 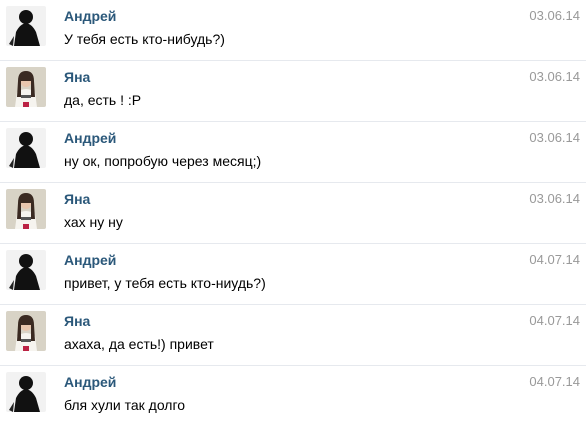 I want to click on message-text: хах ну ну, so click(x=93, y=222).